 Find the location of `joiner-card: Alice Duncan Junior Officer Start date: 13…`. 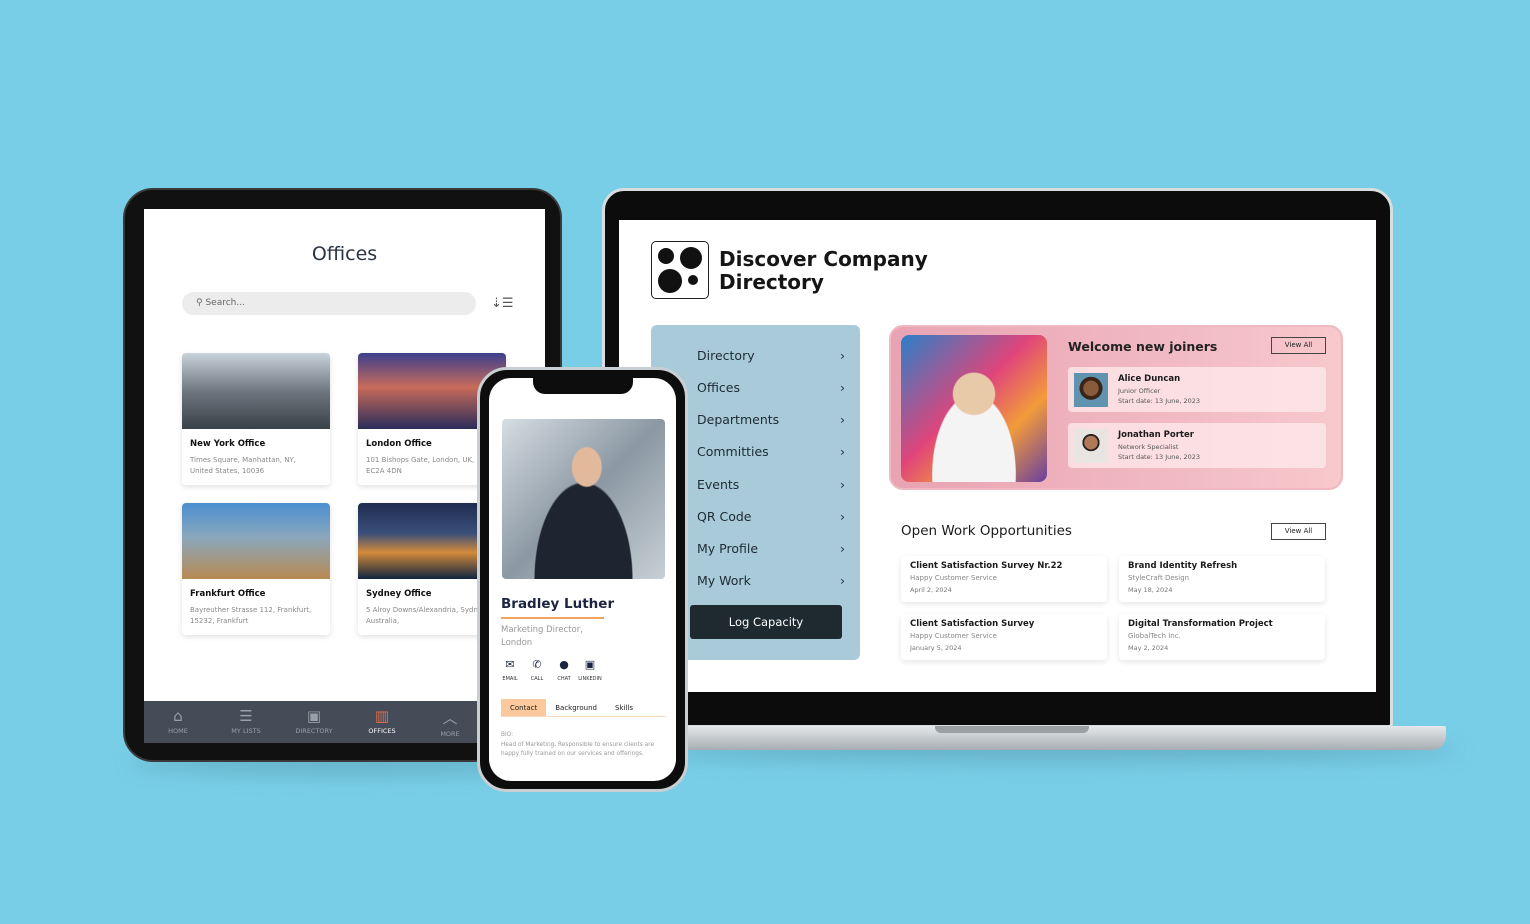

joiner-card: Alice Duncan Junior Officer Start date: 13… is located at coordinates (1197, 389).